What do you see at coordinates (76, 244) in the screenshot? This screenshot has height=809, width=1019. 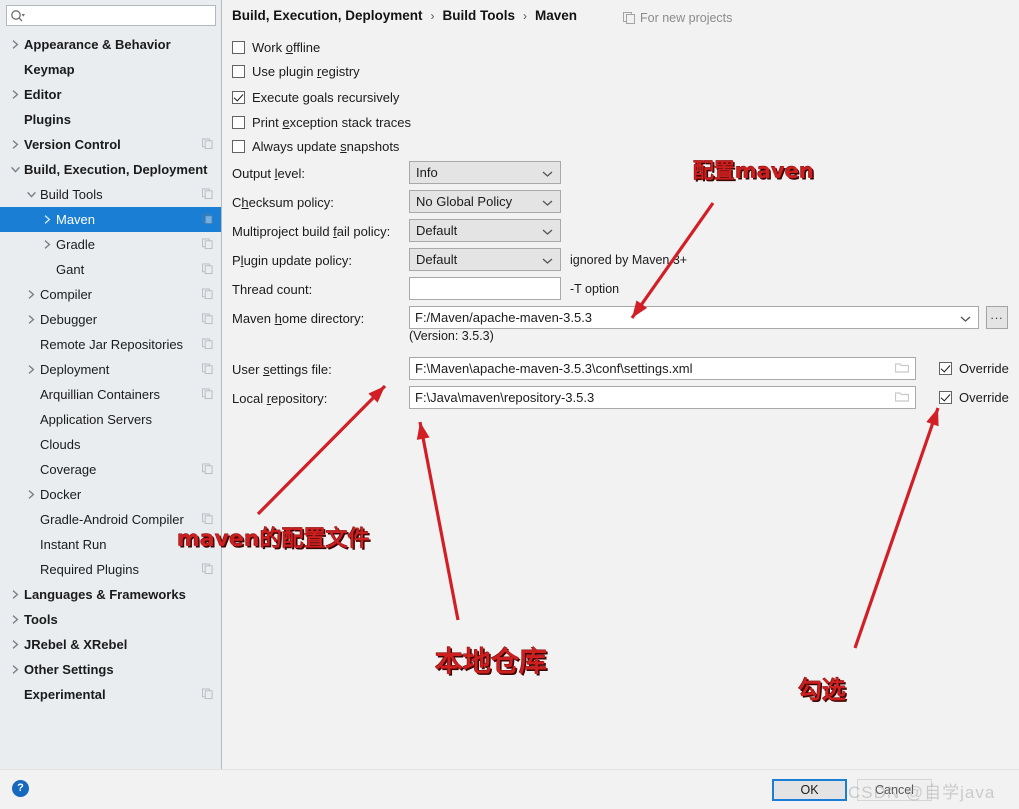 I see `sidebar-item-label: Gradle` at bounding box center [76, 244].